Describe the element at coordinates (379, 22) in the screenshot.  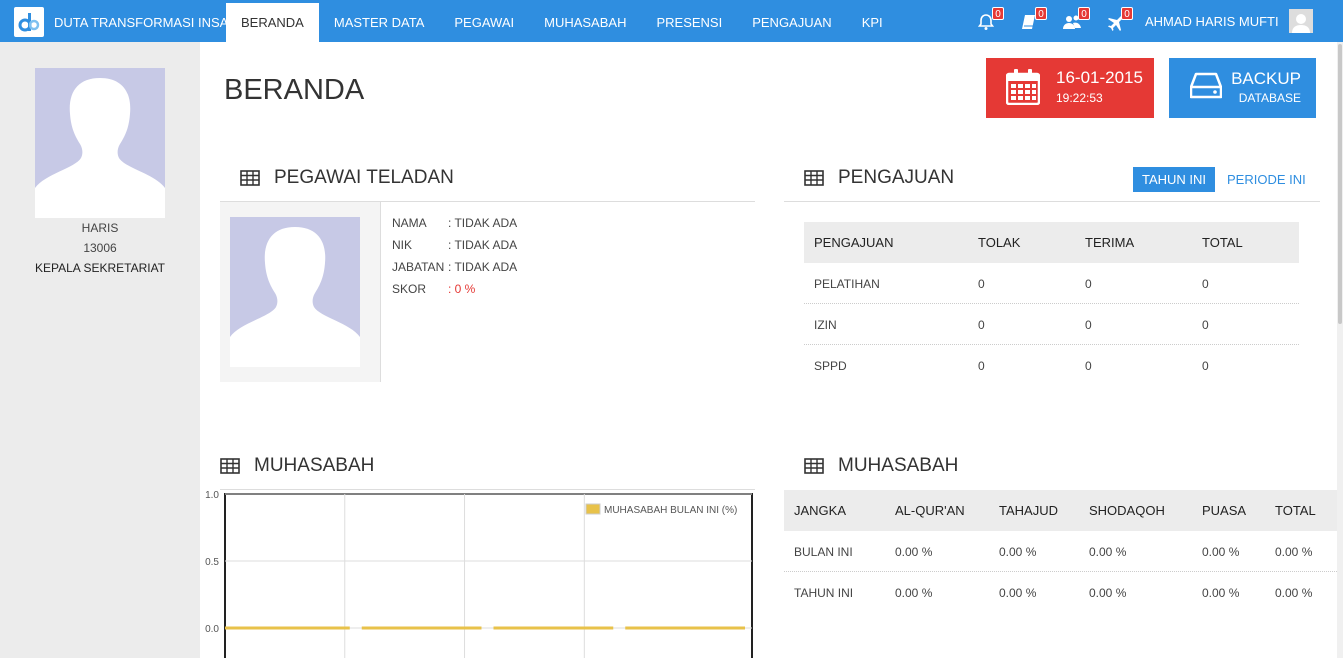
I see `nav-master-data: MASTER DATA` at that location.